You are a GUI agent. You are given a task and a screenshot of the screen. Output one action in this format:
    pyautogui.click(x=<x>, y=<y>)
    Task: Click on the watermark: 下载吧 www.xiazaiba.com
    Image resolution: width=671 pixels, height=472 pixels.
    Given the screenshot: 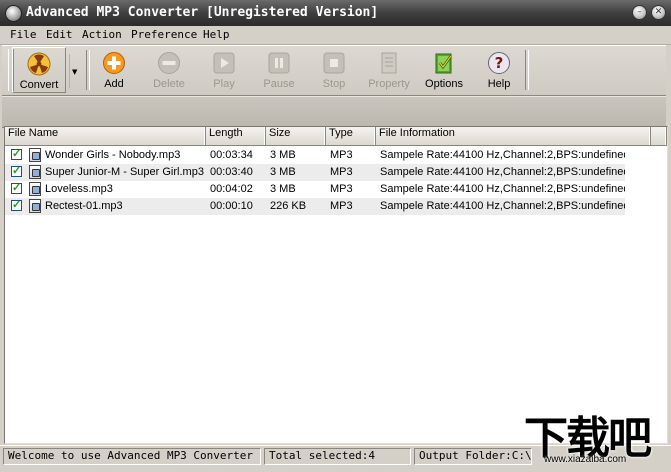 What is the action you would take?
    pyautogui.click(x=593, y=436)
    